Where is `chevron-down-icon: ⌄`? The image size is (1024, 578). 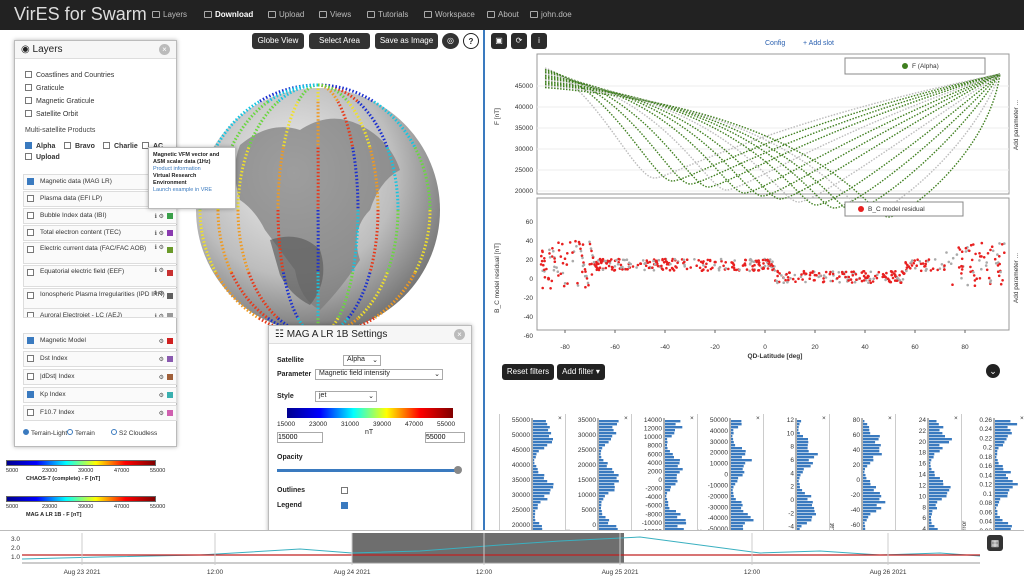
chevron-down-icon: ⌄ is located at coordinates (993, 371).